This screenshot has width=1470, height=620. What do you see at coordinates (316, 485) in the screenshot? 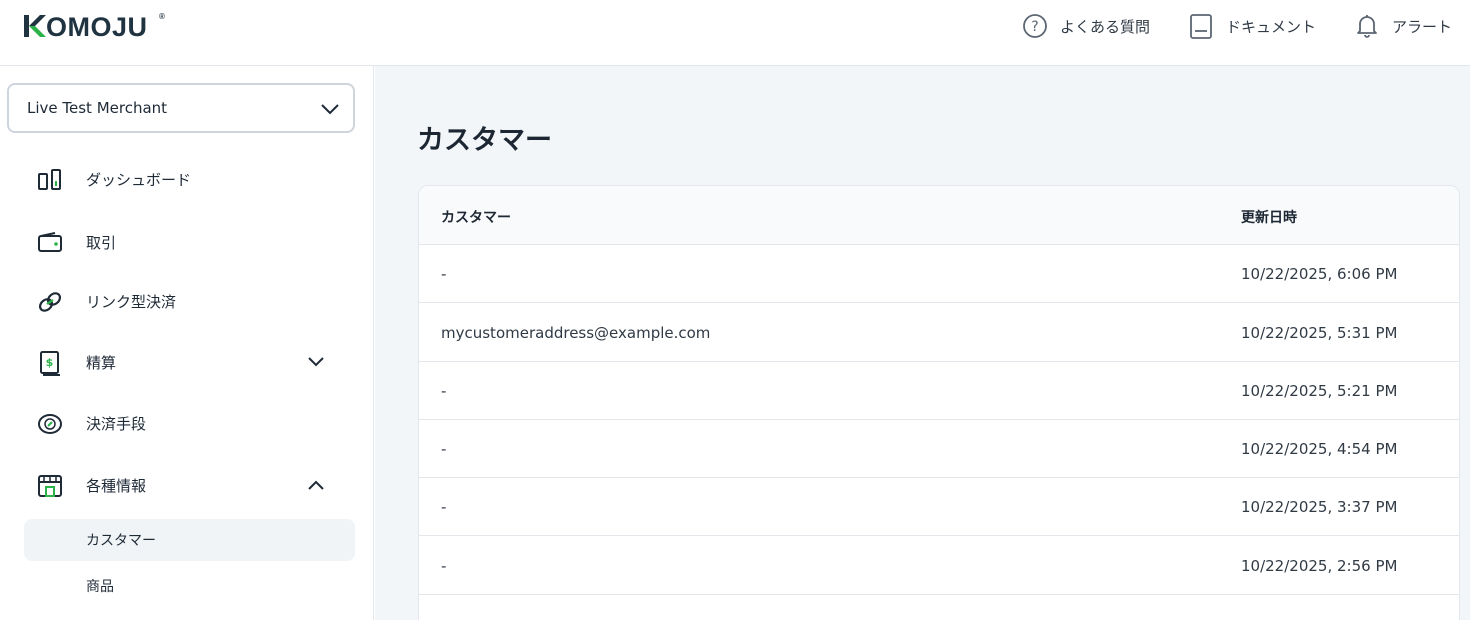
I see `chevron-up-icon` at bounding box center [316, 485].